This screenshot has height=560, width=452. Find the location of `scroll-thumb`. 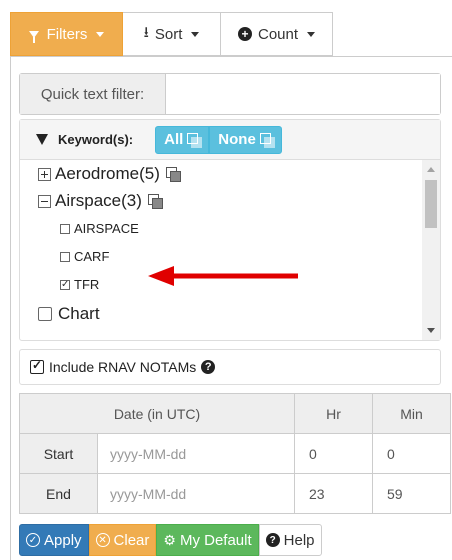

scroll-thumb is located at coordinates (431, 204).